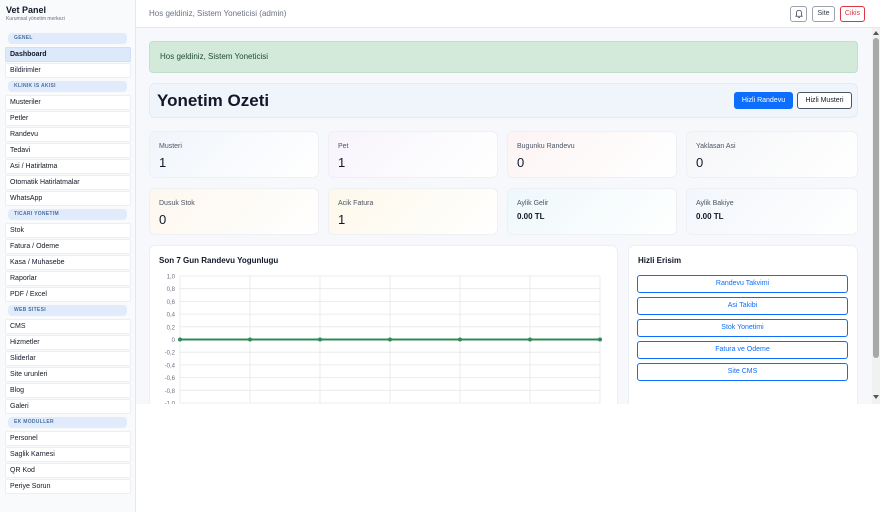  I want to click on quick-link-asi-takibi: Asi Takibi, so click(742, 306).